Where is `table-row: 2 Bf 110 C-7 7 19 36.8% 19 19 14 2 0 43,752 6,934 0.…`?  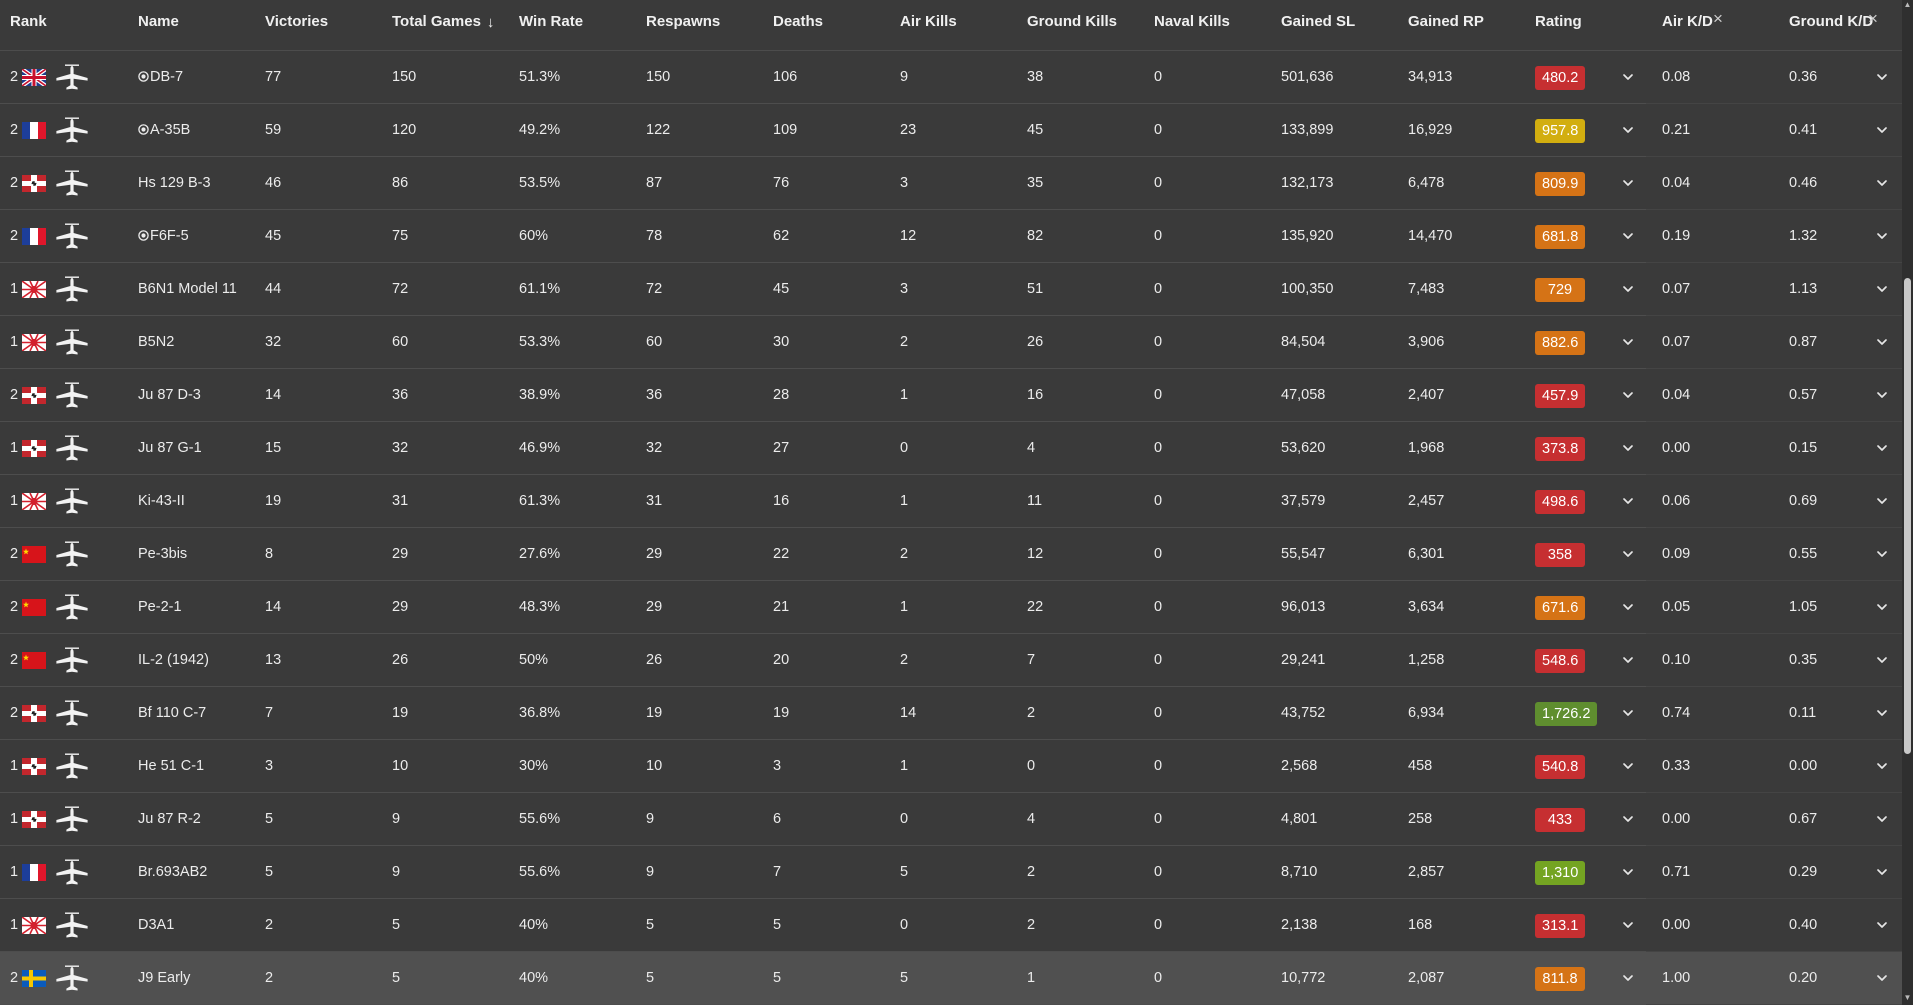
table-row: 2 Bf 110 C-7 7 19 36.8% 19 19 14 2 0 43,752 6,934 0.… is located at coordinates (951, 713).